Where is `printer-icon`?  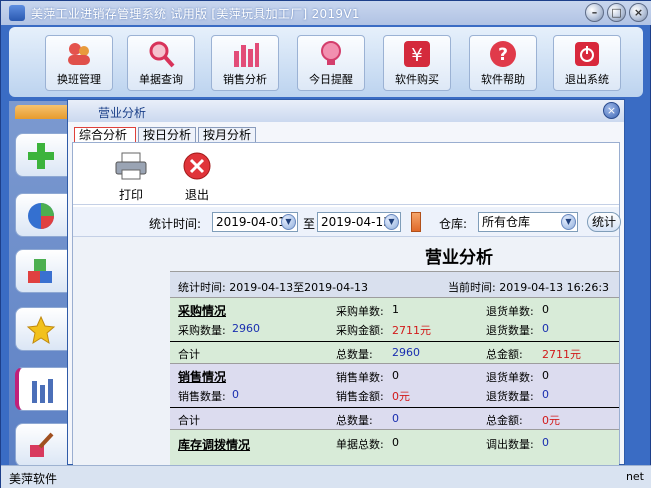 printer-icon is located at coordinates (131, 166).